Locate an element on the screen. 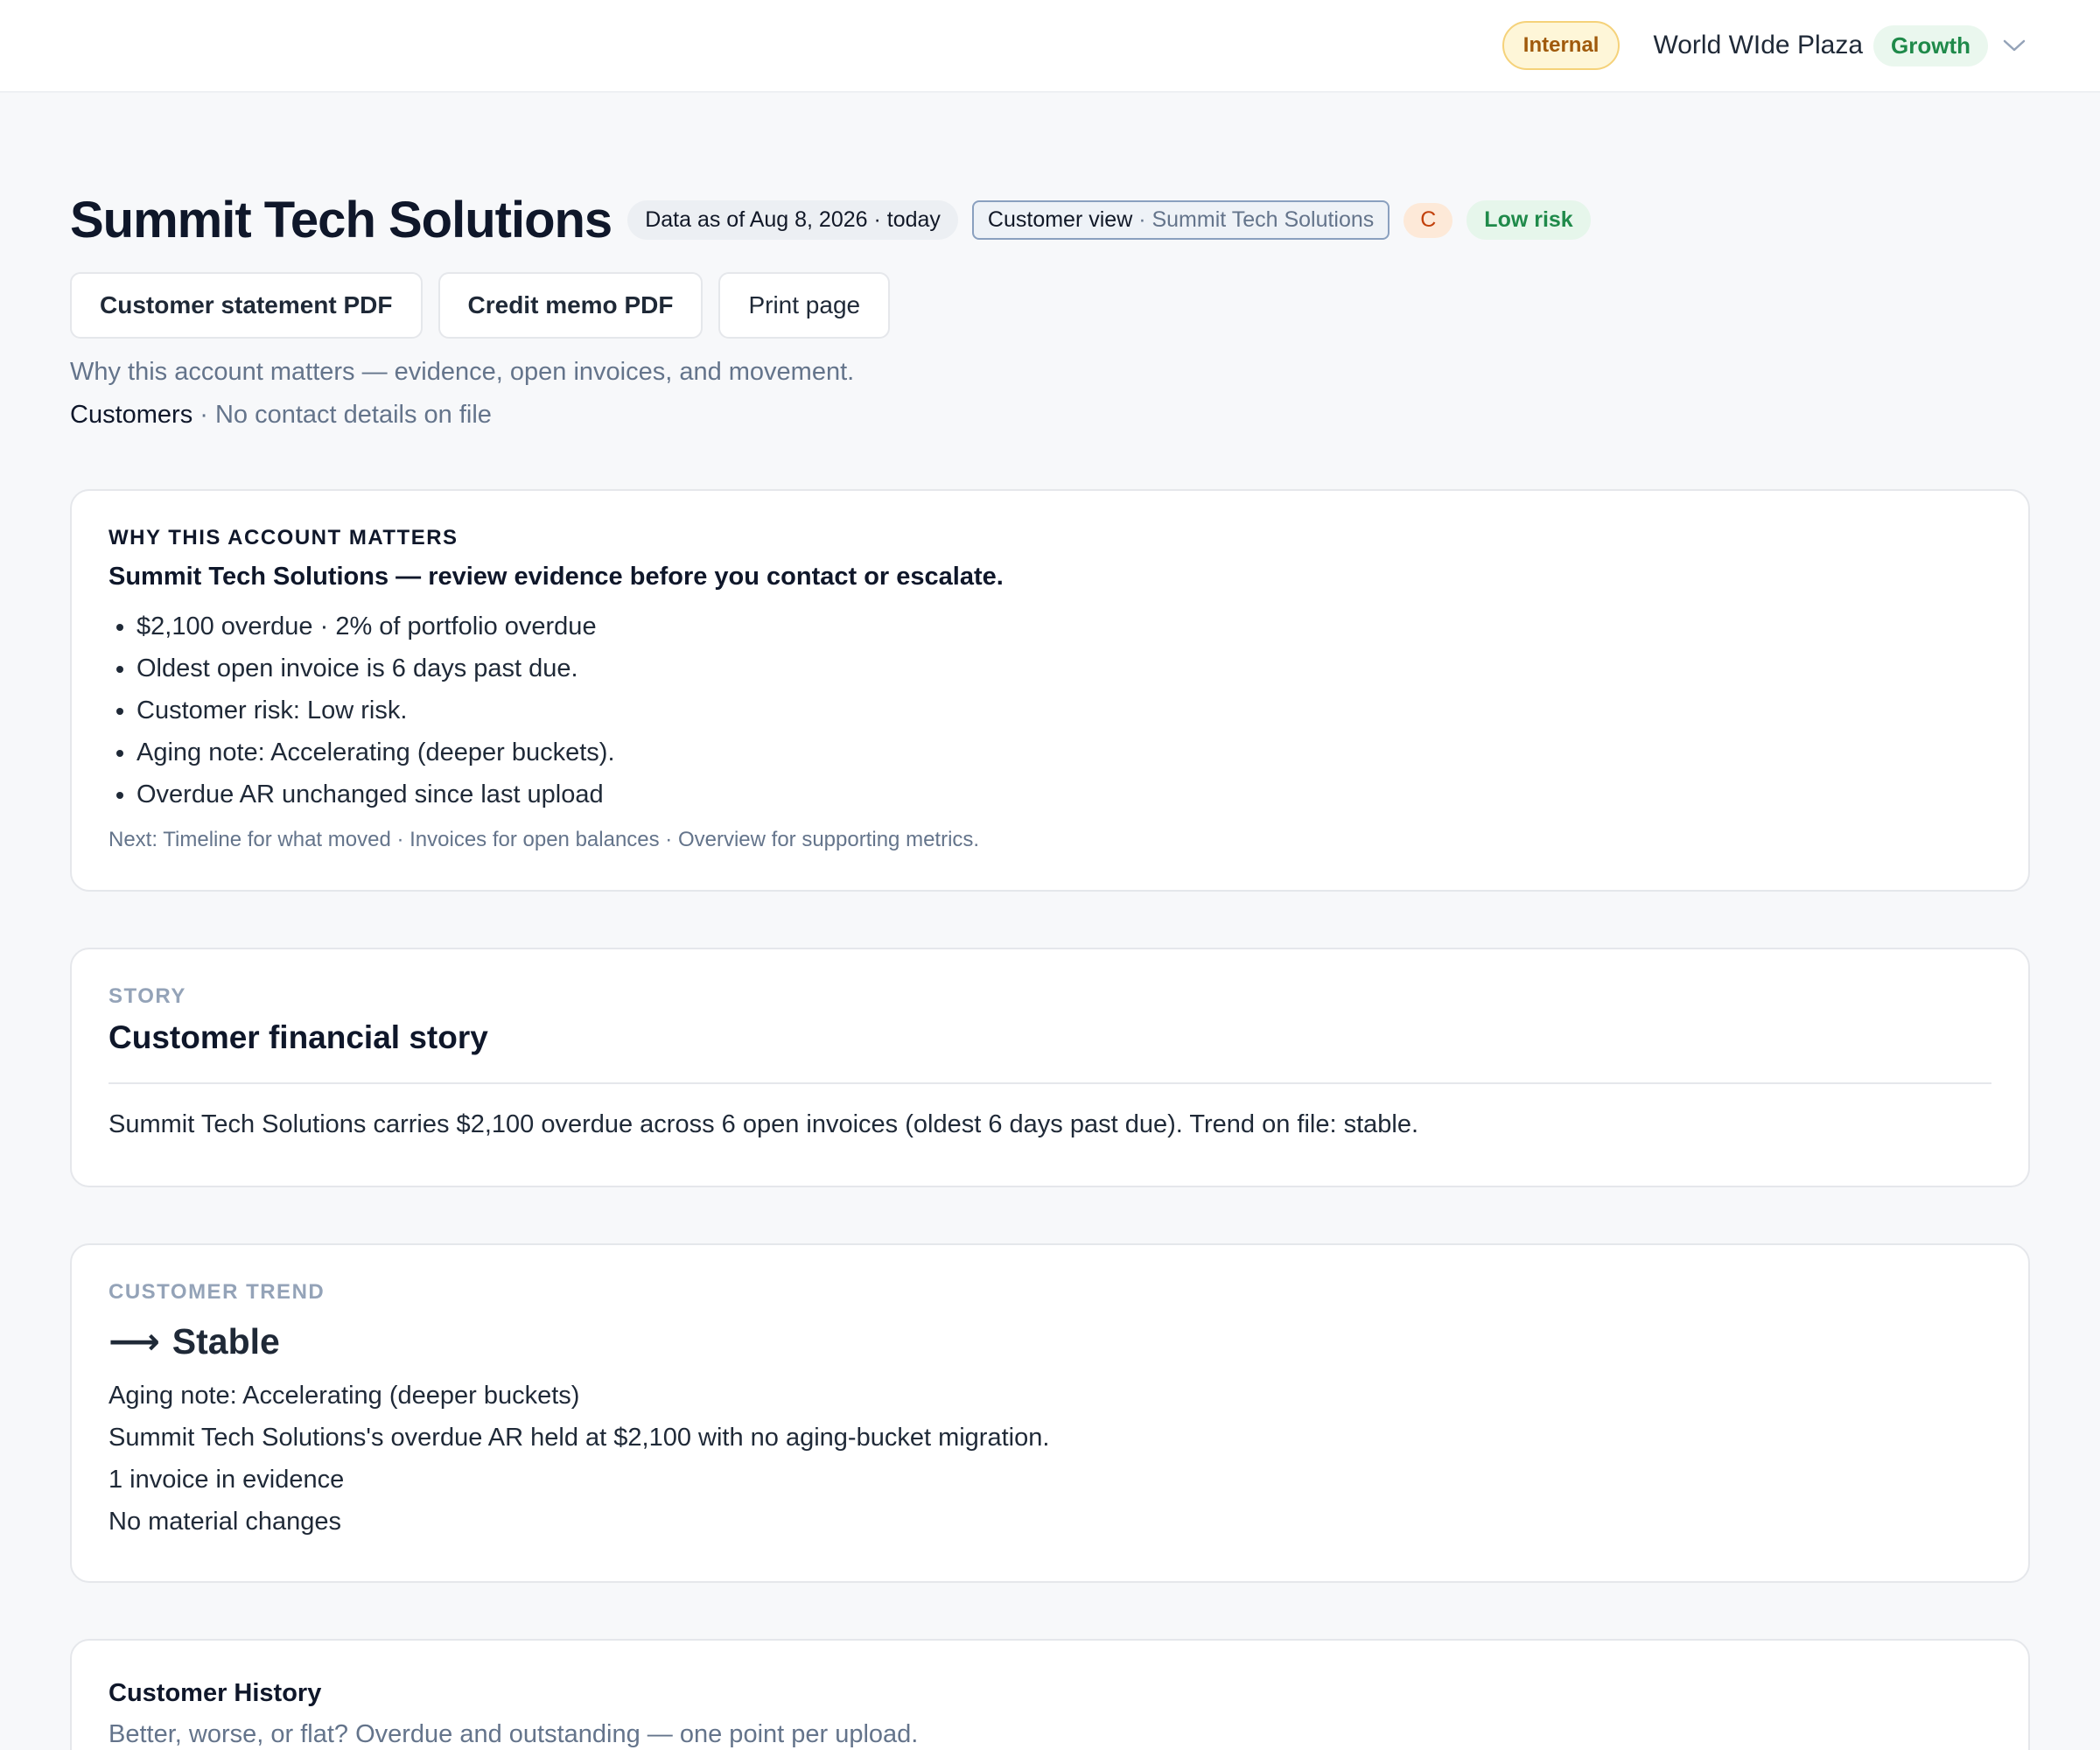 The height and width of the screenshot is (1750, 2100). list-item: $2,100 overdue · 2% of portfolio overdue is located at coordinates (1064, 627).